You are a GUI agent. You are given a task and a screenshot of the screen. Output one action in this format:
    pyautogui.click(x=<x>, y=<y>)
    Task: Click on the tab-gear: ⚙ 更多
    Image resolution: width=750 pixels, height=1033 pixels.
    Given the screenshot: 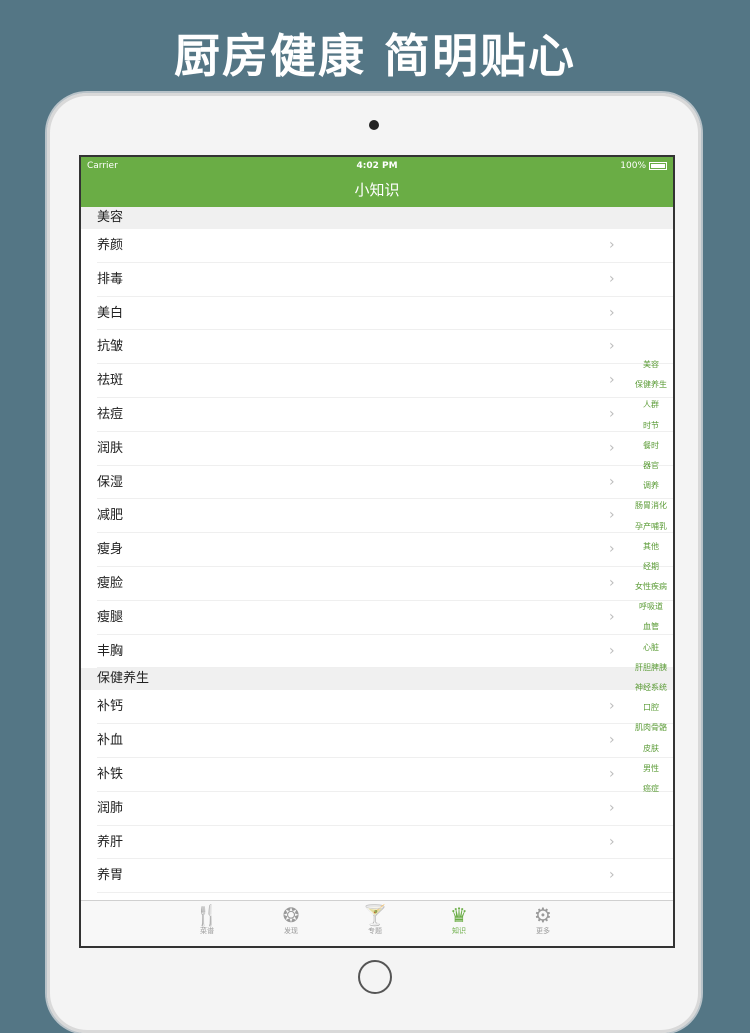 What is the action you would take?
    pyautogui.click(x=543, y=920)
    